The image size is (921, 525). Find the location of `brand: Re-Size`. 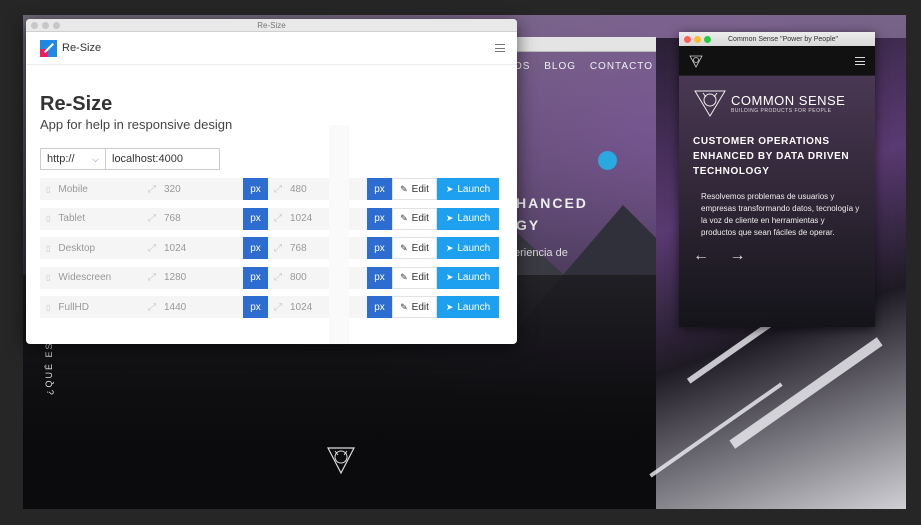

brand: Re-Size is located at coordinates (70, 48).